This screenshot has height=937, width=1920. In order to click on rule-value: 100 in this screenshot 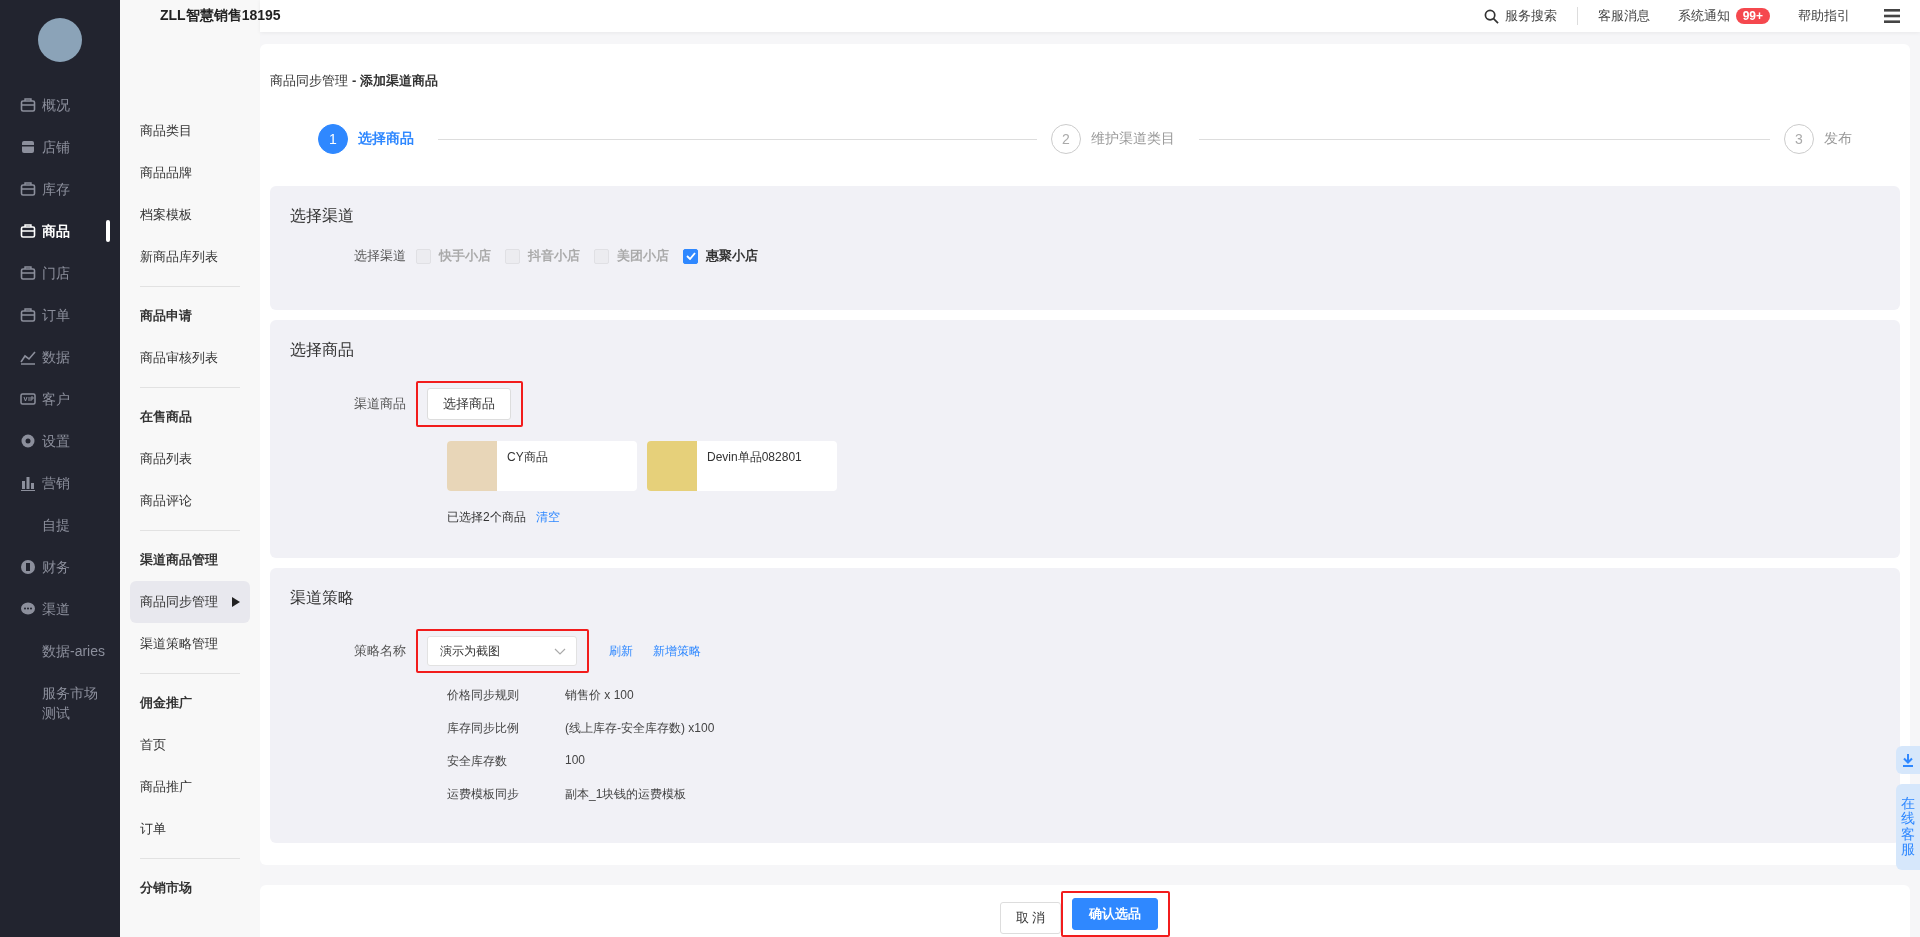, I will do `click(576, 761)`.